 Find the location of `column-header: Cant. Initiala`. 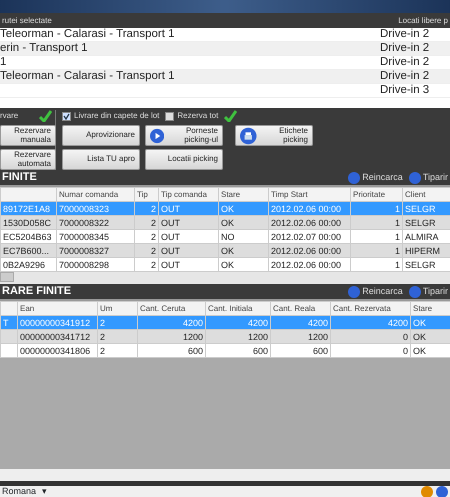

column-header: Cant. Initiala is located at coordinates (238, 309).